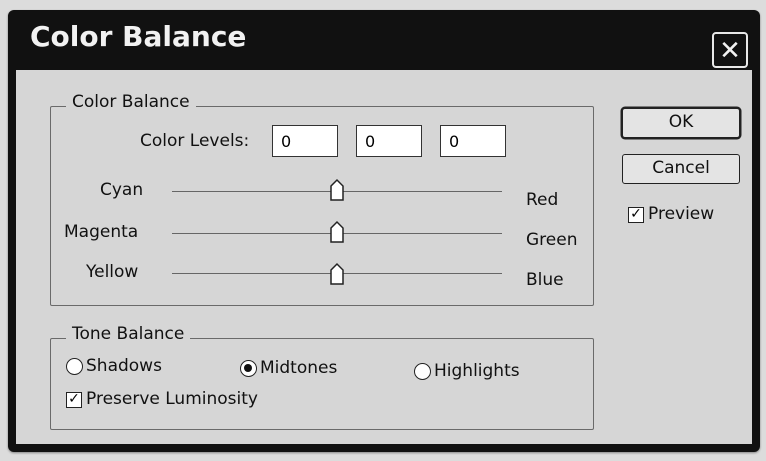 This screenshot has height=461, width=766. What do you see at coordinates (74, 400) in the screenshot?
I see `preserve-luminosity-checkbox: ✓` at bounding box center [74, 400].